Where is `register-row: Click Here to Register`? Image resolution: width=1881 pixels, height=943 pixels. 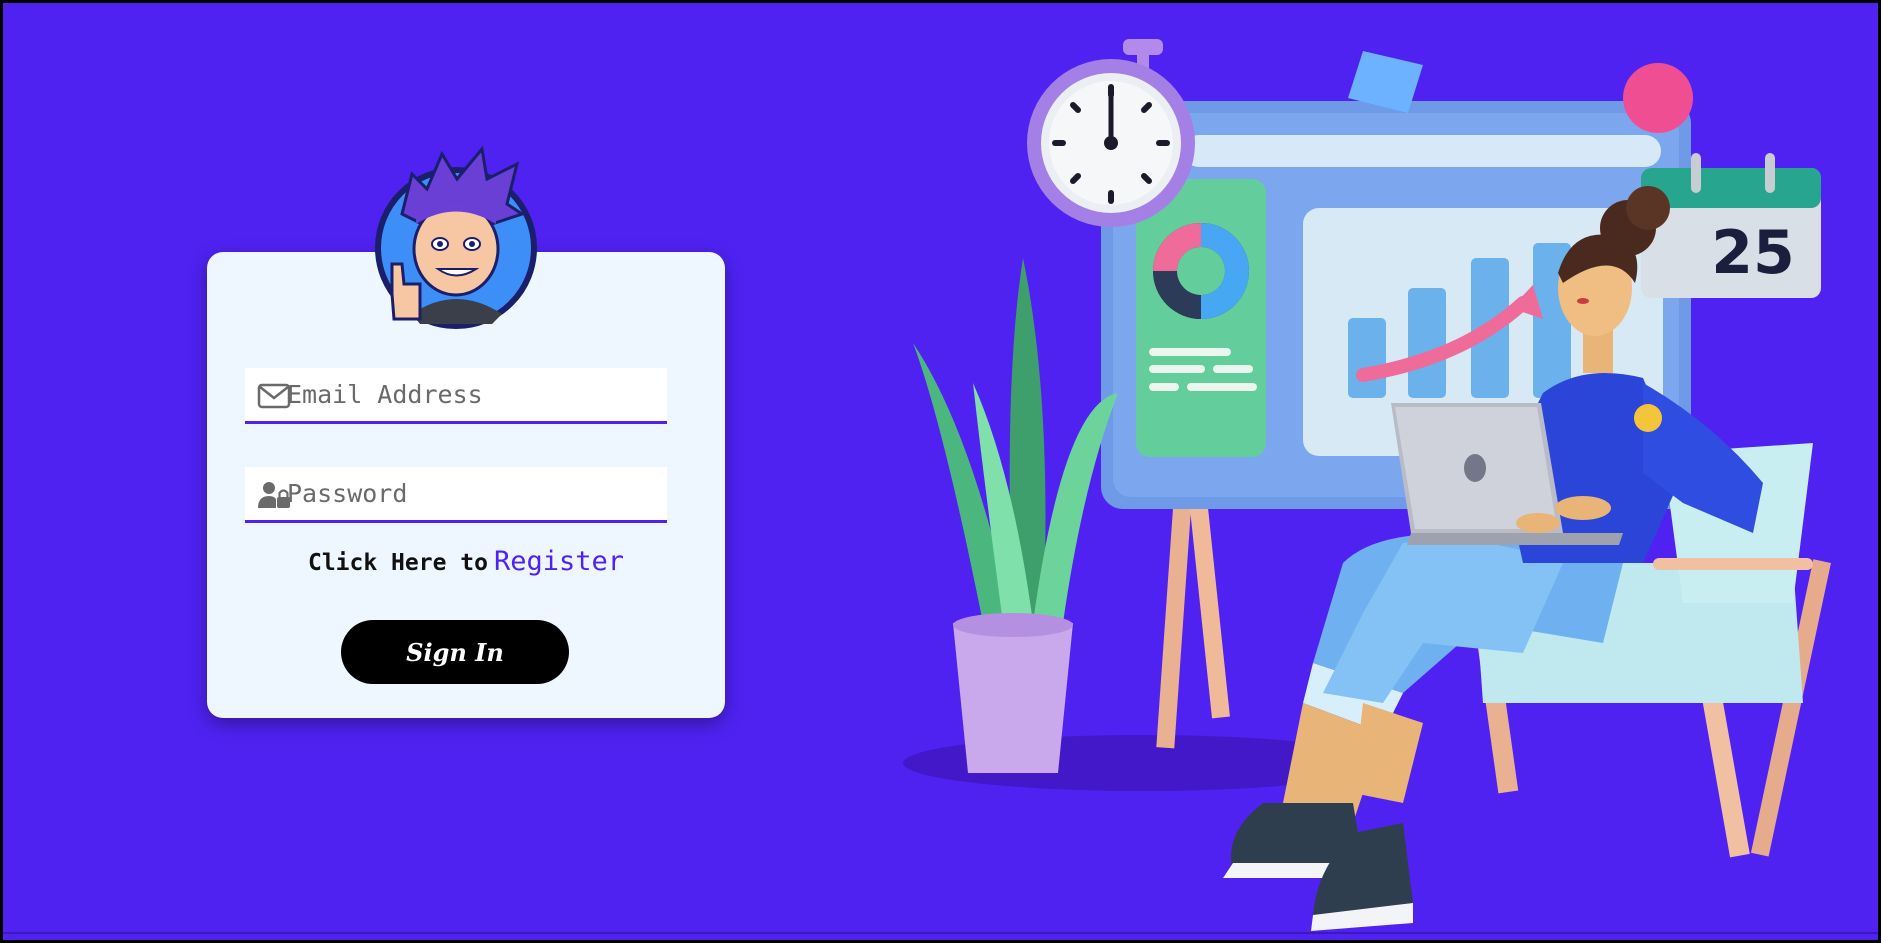 register-row: Click Here to Register is located at coordinates (466, 561).